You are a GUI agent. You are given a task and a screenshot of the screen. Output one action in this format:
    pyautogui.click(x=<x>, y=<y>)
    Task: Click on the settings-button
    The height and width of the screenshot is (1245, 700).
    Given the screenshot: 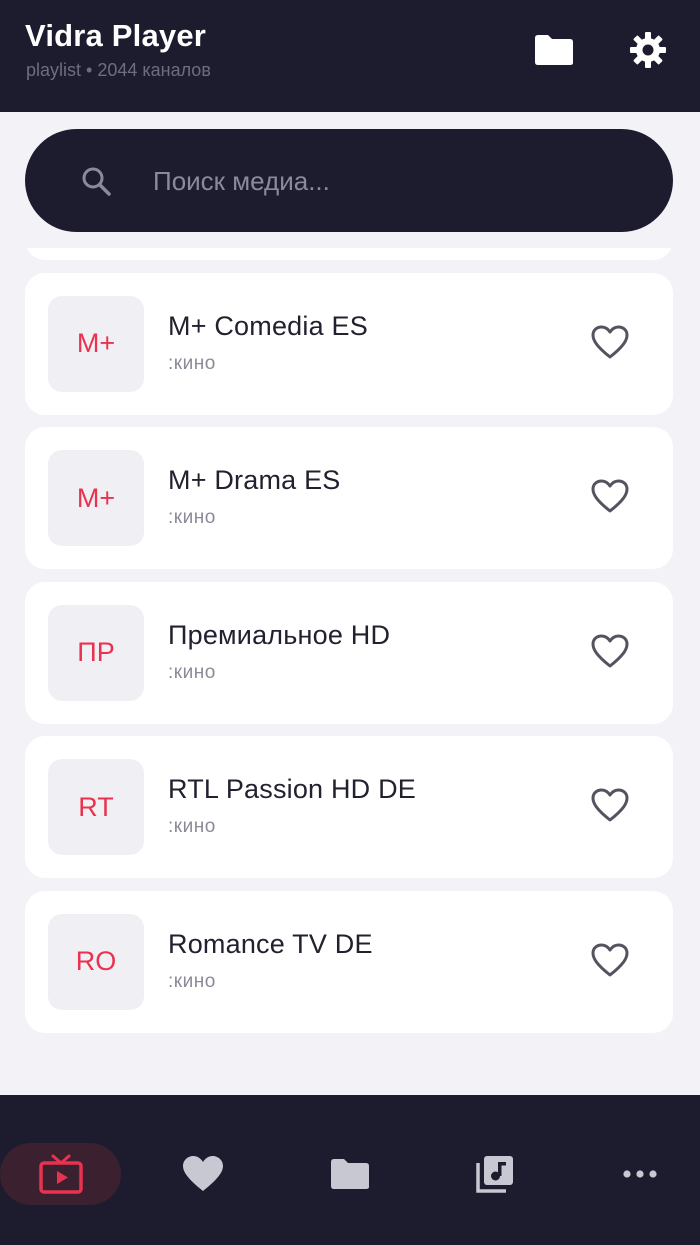 What is the action you would take?
    pyautogui.click(x=648, y=50)
    